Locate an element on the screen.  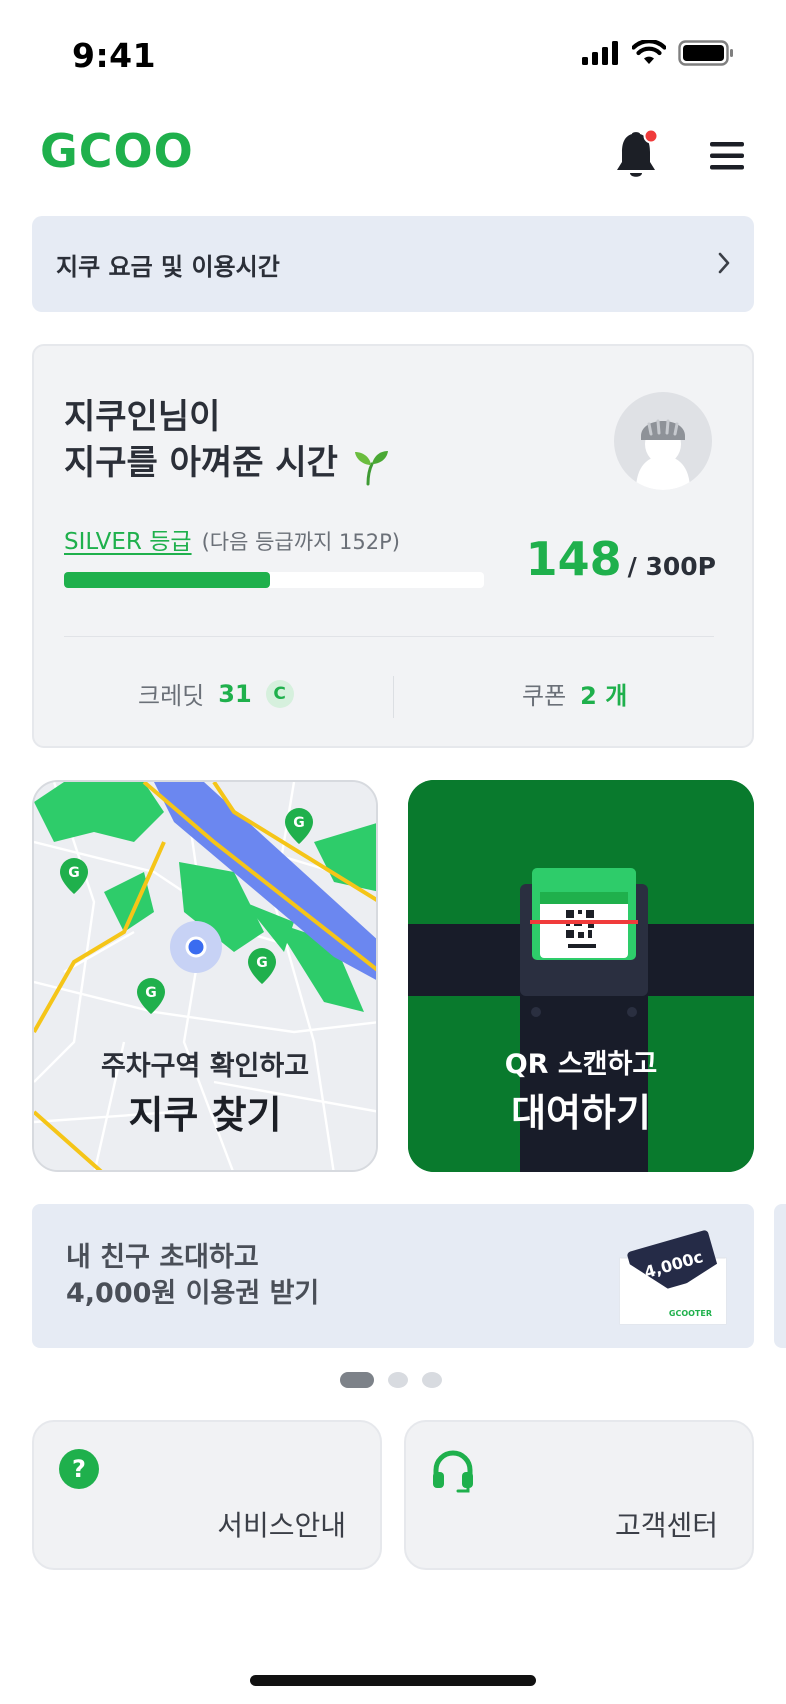
qr-tile-title: 대여하기 is located at coordinates (581, 1113).